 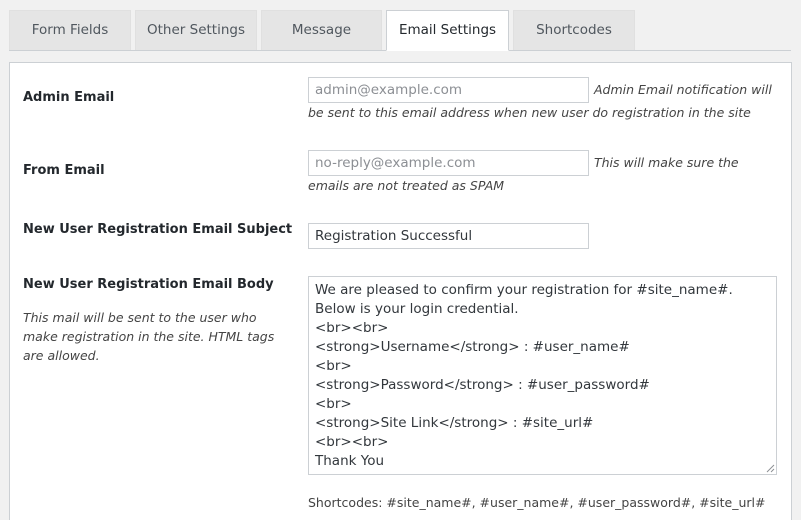 What do you see at coordinates (448, 236) in the screenshot?
I see `email-subject-input` at bounding box center [448, 236].